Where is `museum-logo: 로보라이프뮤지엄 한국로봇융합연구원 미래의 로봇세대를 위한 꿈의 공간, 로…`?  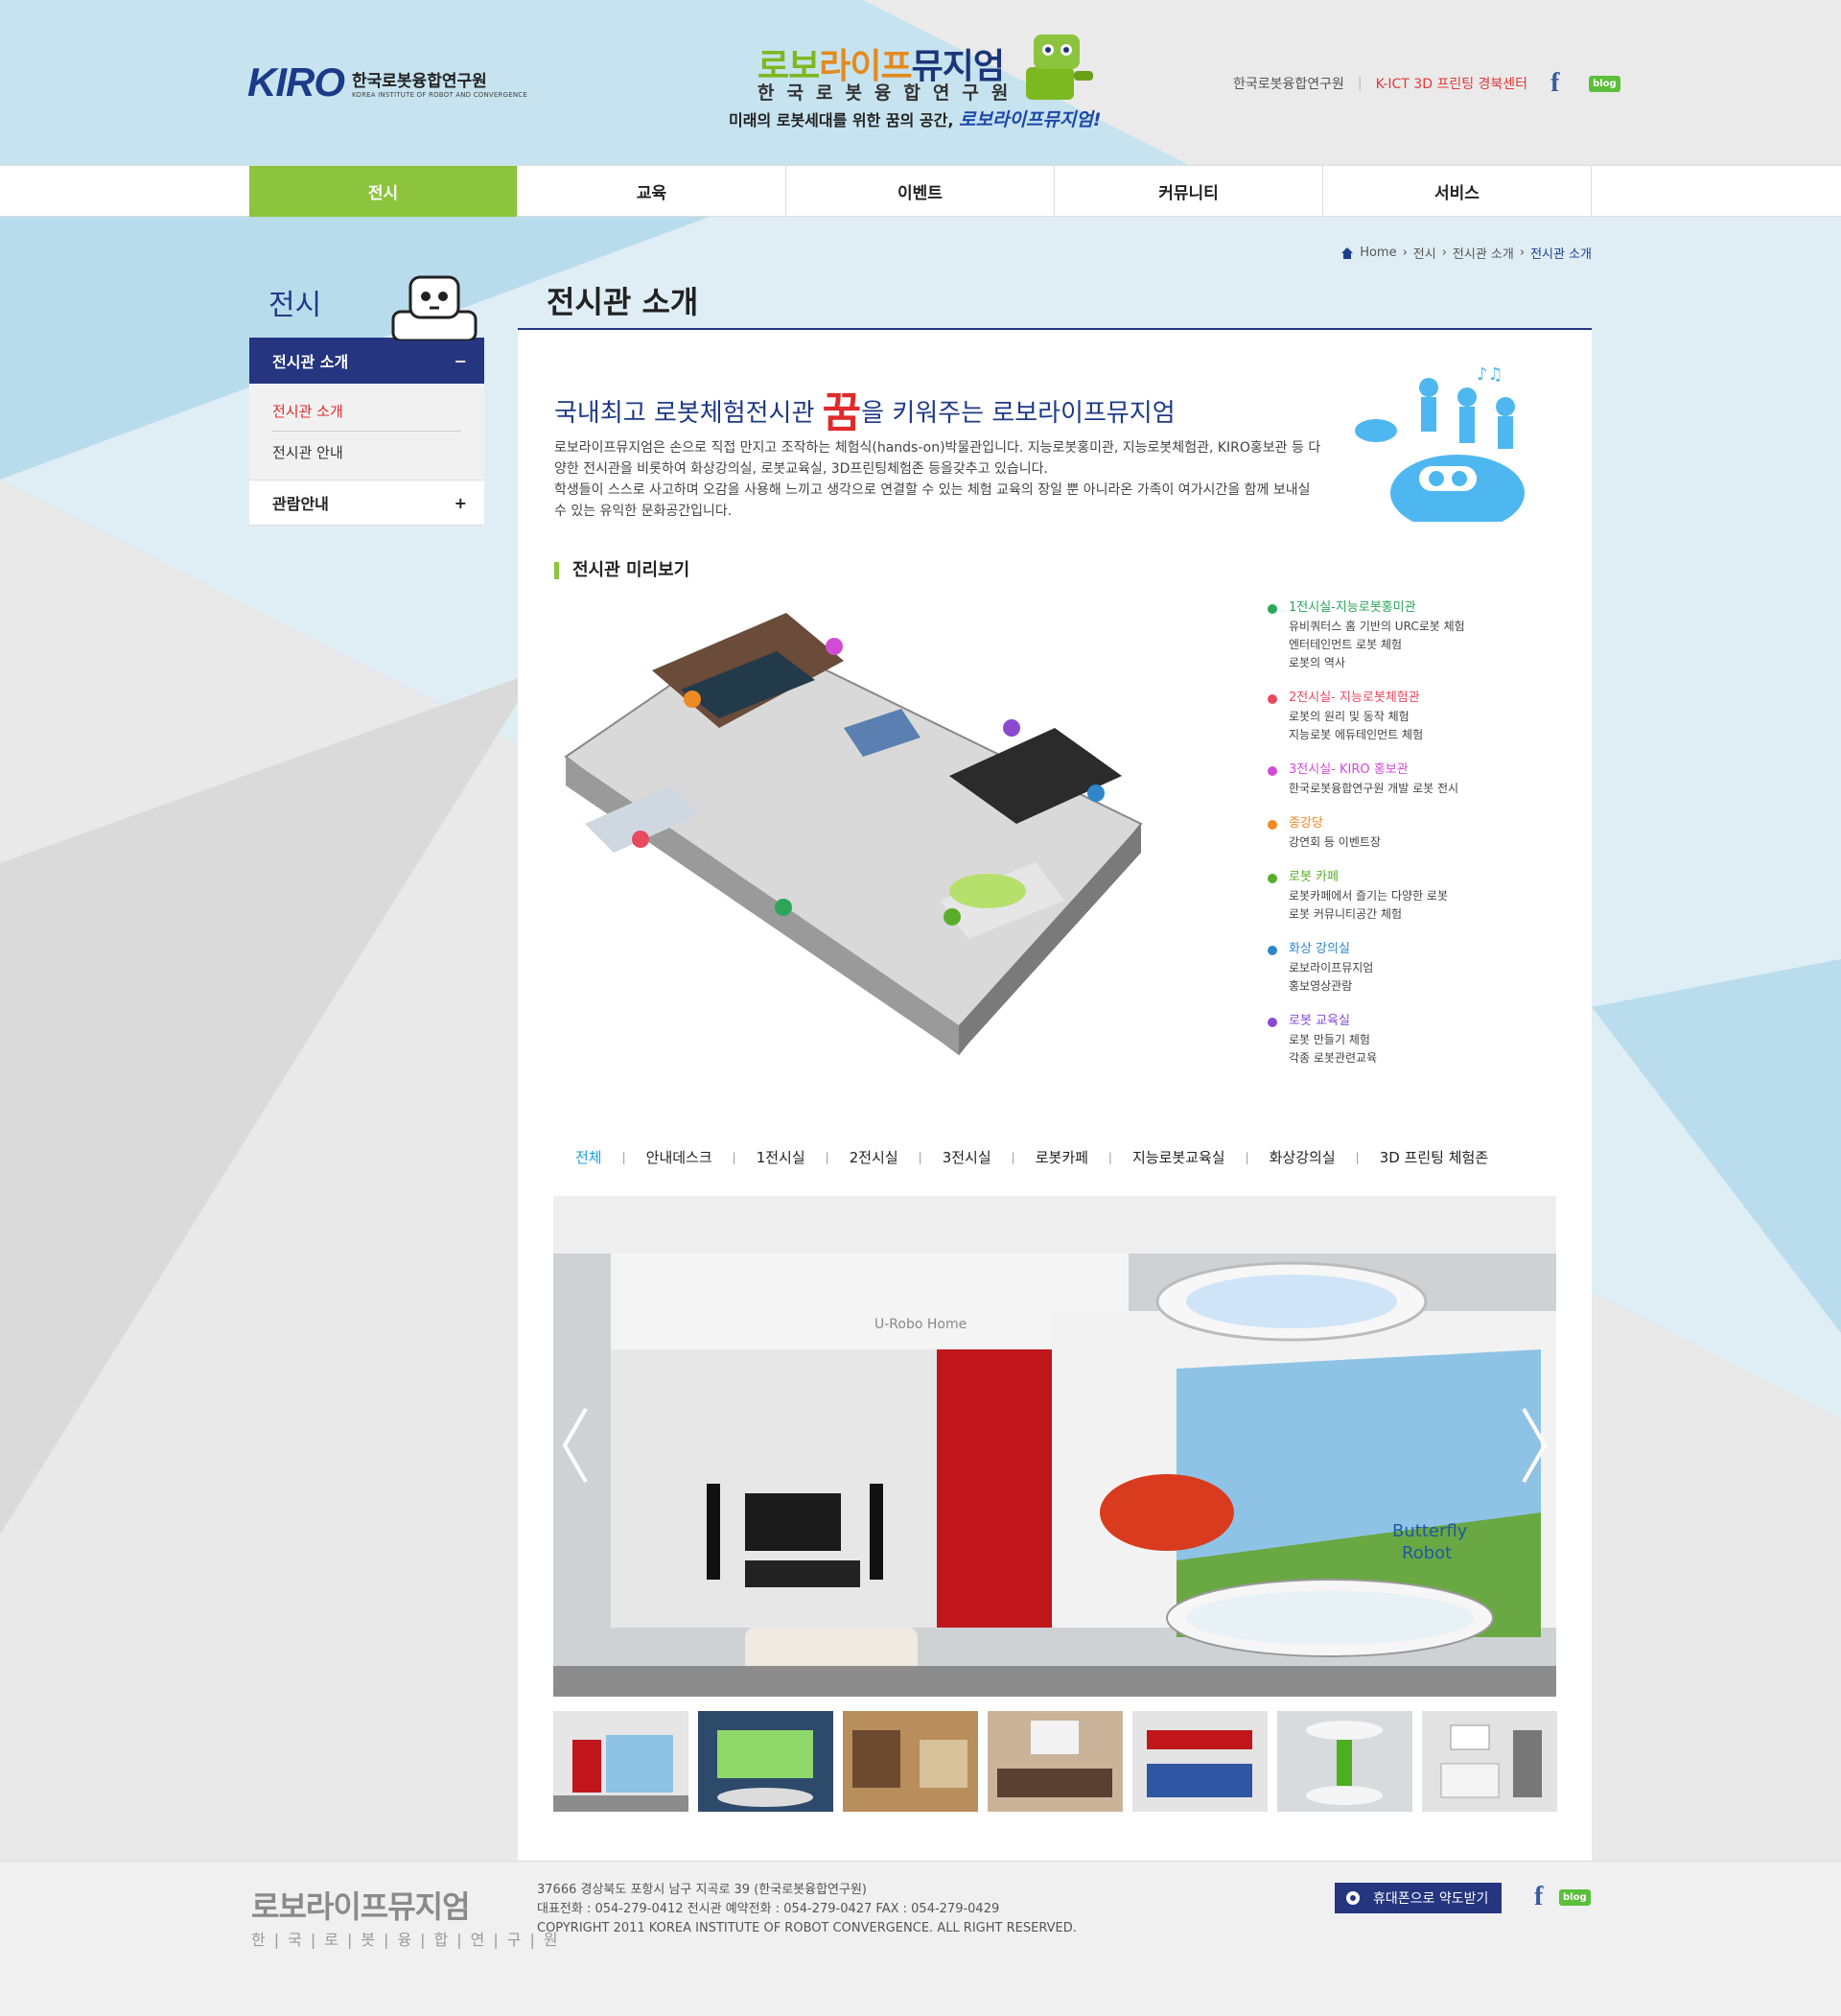
museum-logo: 로보라이프뮤지엄 한국로봇융합연구원 미래의 로봇세대를 위한 꿈의 공간, 로… is located at coordinates (930, 82).